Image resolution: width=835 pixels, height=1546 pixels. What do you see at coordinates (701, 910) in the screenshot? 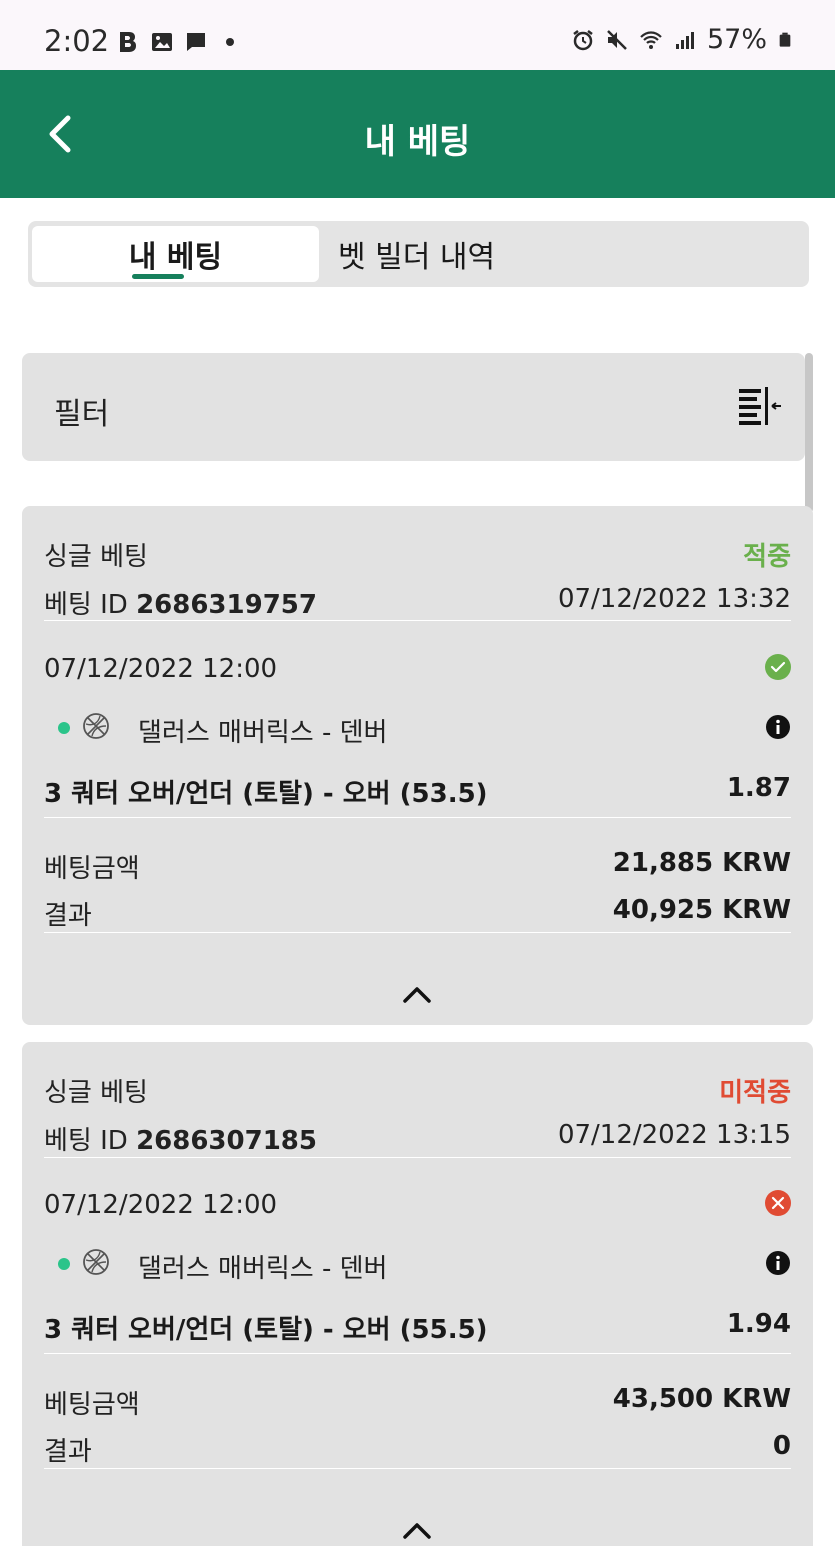
I see `result-value: 40,925 KRW` at bounding box center [701, 910].